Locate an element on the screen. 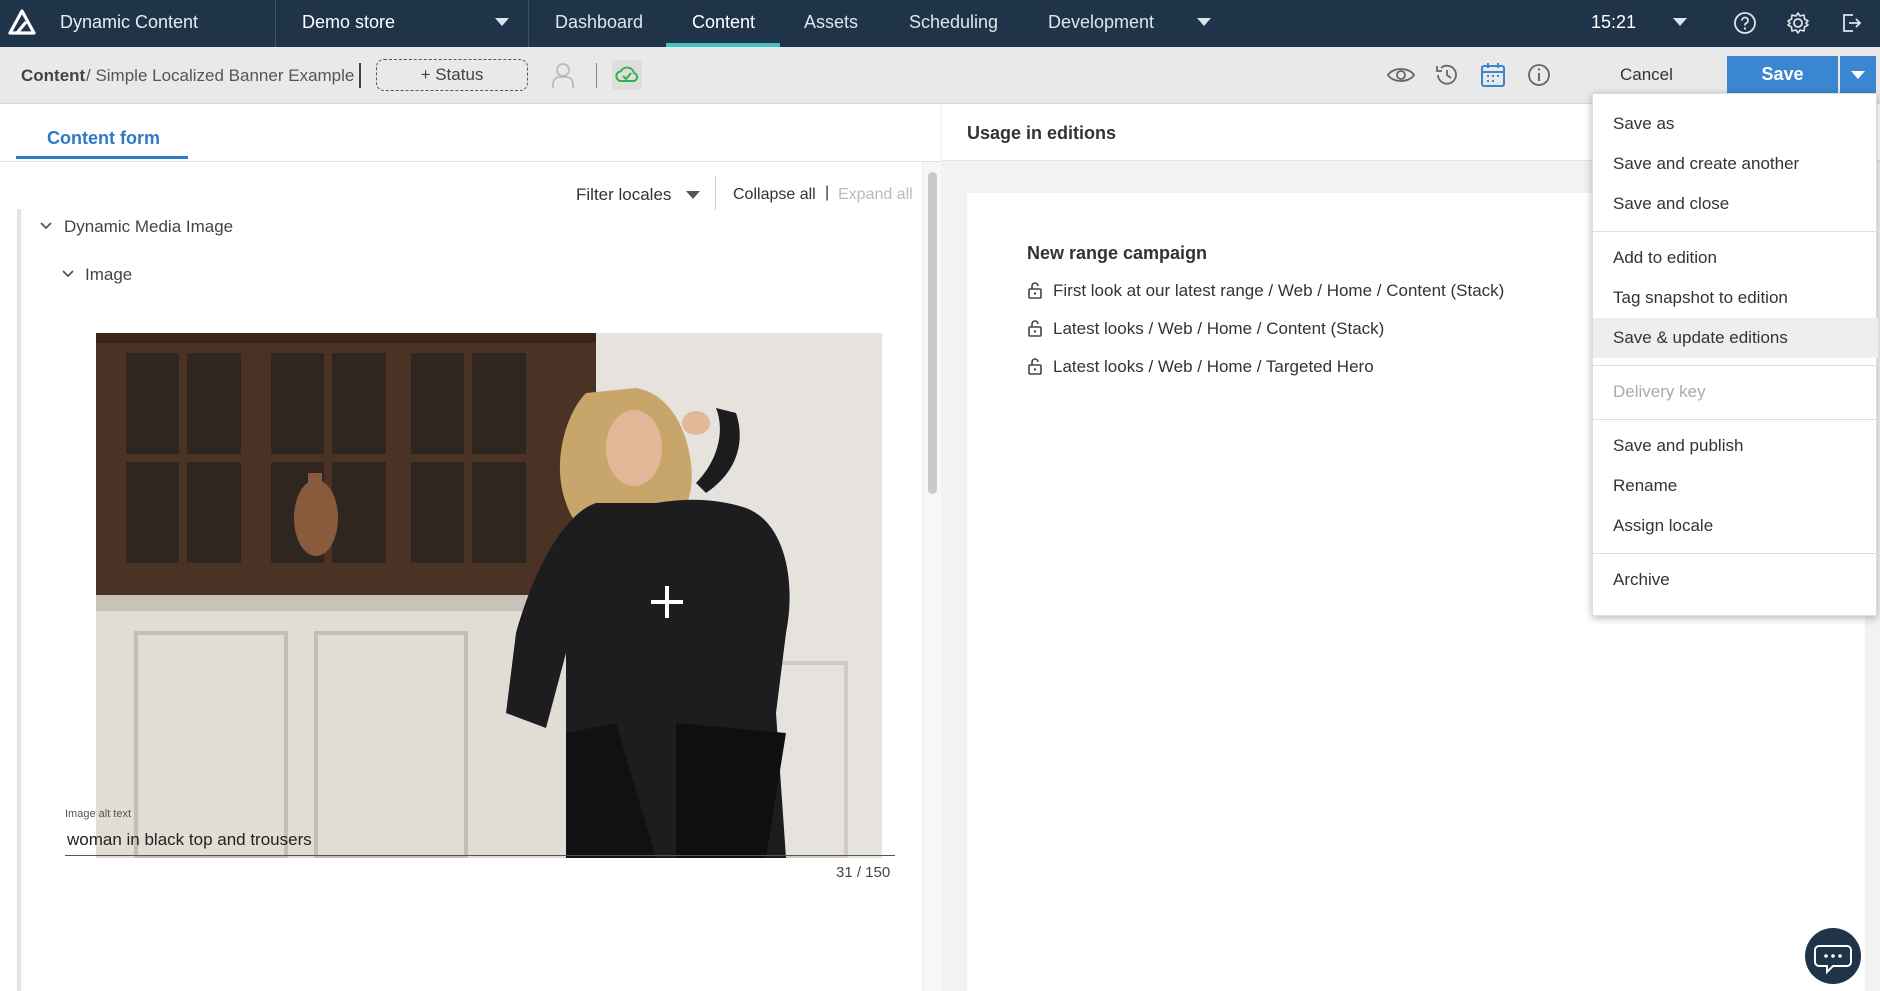 Image resolution: width=1880 pixels, height=991 pixels. filter-locales-dropdown: Filter locales is located at coordinates (623, 195).